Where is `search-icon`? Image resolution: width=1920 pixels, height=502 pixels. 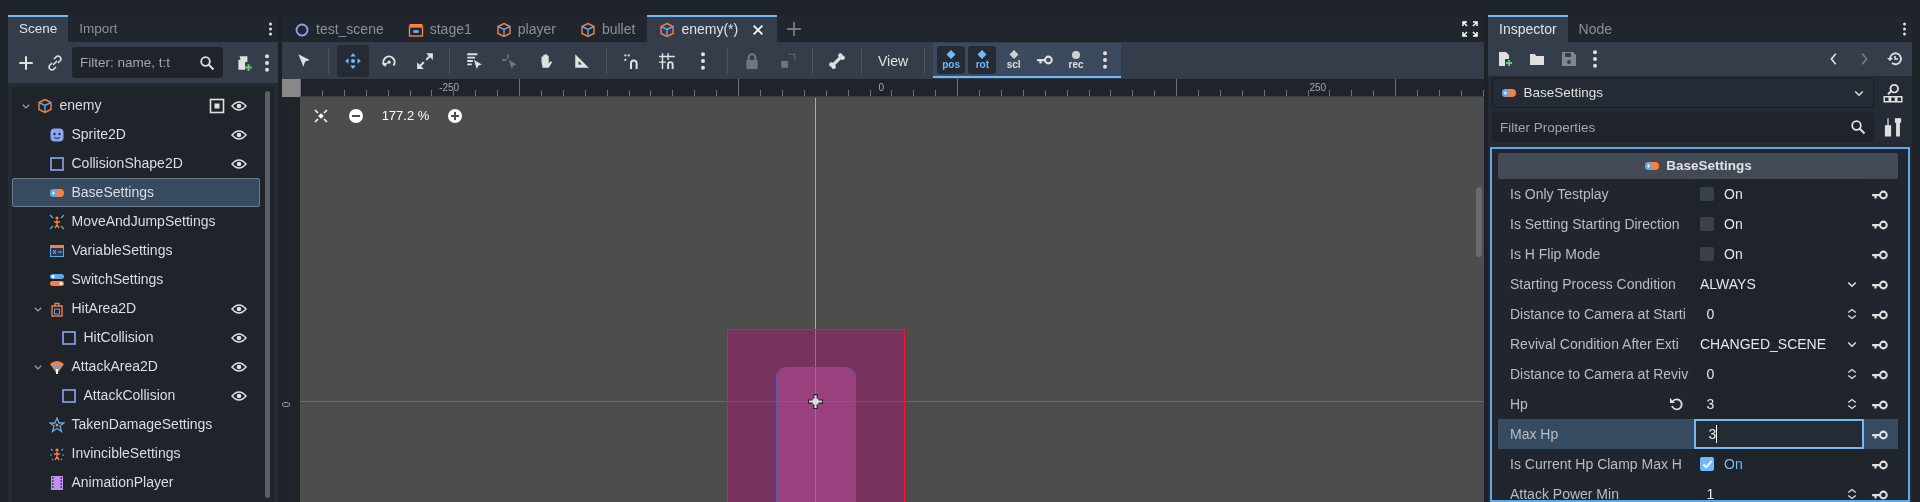 search-icon is located at coordinates (1857, 127).